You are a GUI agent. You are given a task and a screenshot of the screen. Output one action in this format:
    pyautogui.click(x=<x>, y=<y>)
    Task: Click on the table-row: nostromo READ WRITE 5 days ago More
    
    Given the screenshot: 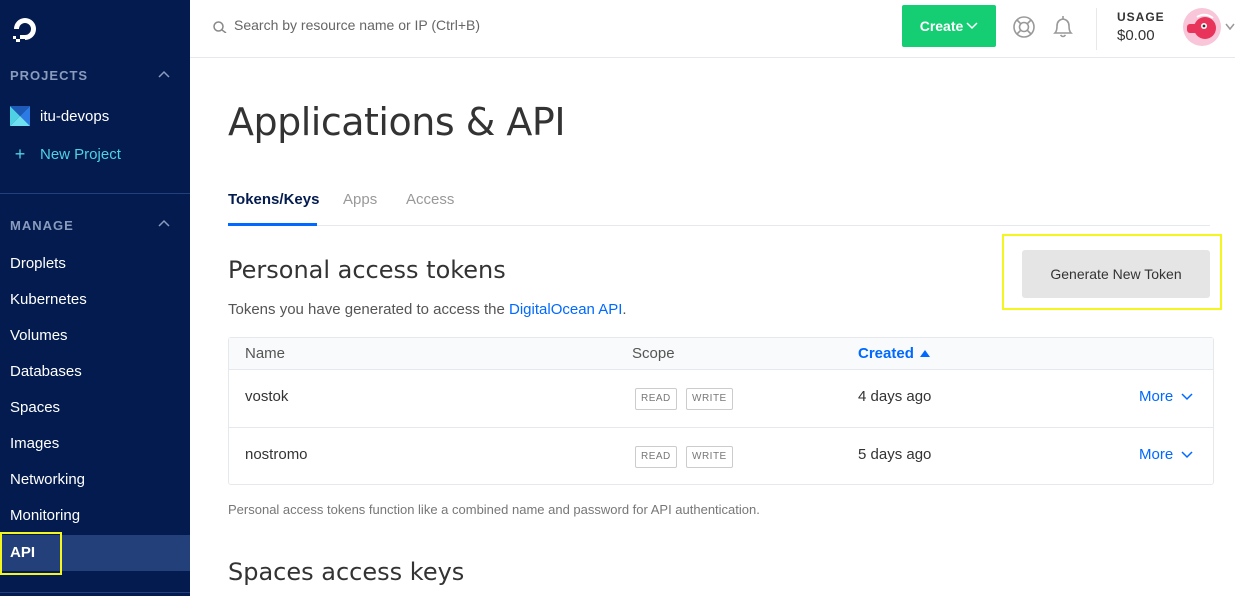 What is the action you would take?
    pyautogui.click(x=721, y=457)
    